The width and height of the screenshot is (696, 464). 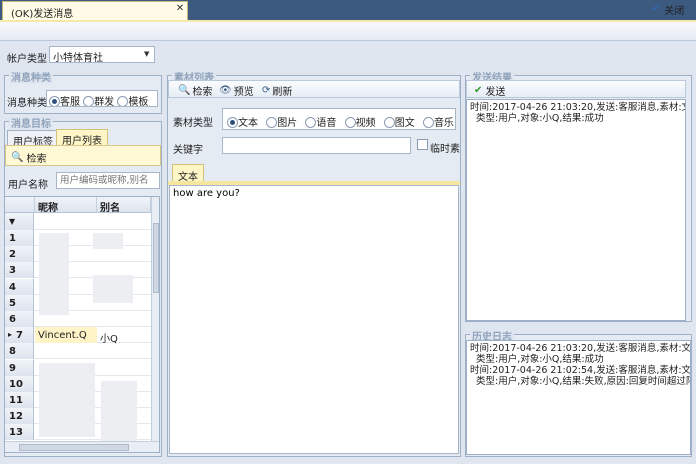 I want to click on send-button: ✔ 发送, so click(x=489, y=90).